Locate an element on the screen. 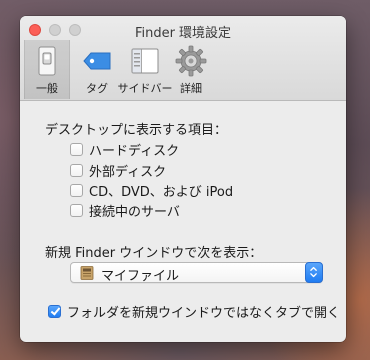  tag-icon is located at coordinates (97, 61).